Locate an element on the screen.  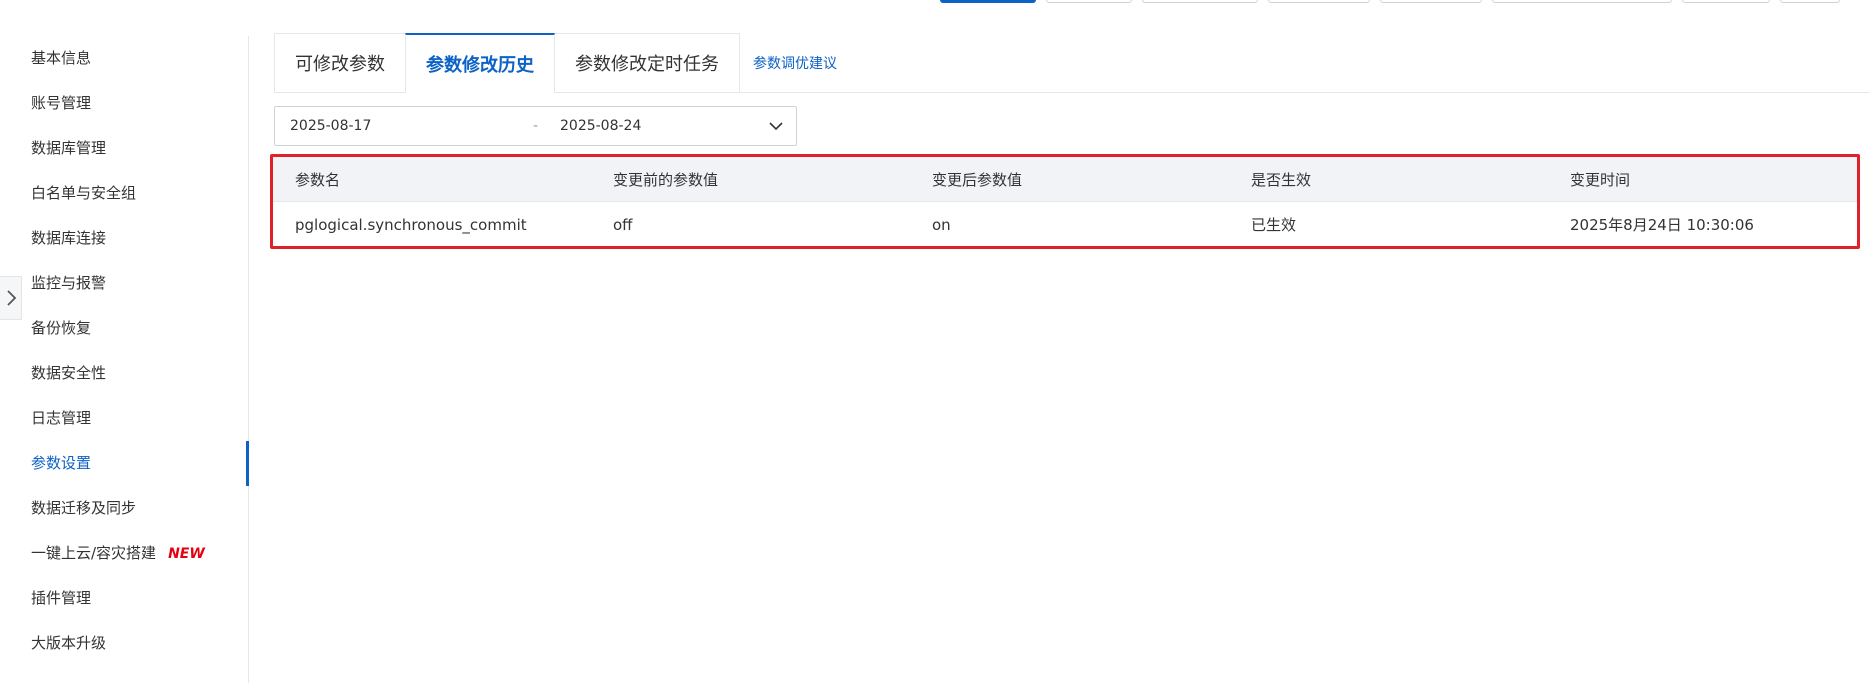
top-toolbar is located at coordinates (1390, 1).